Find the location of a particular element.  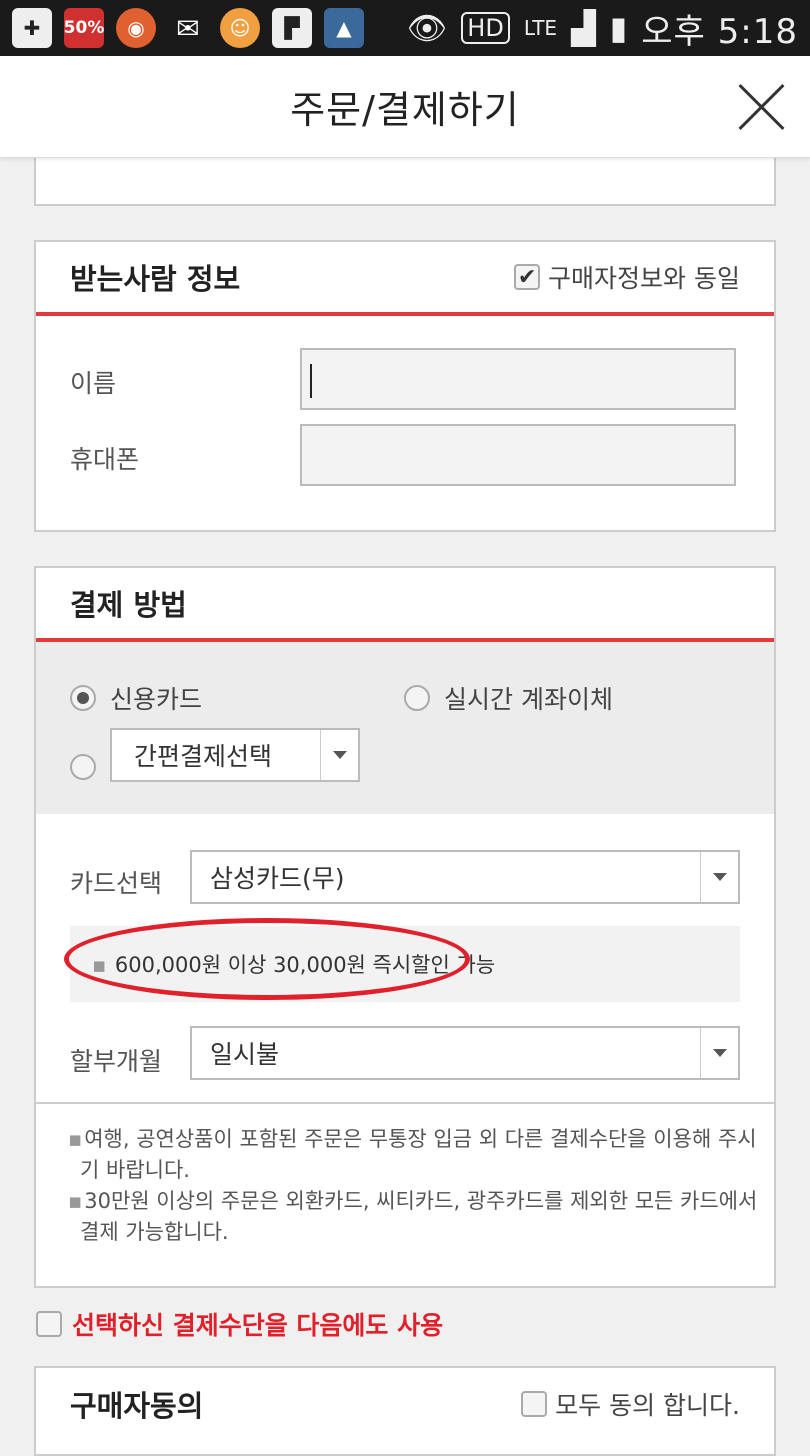

payment-header: 결제 방법 is located at coordinates (405, 605).